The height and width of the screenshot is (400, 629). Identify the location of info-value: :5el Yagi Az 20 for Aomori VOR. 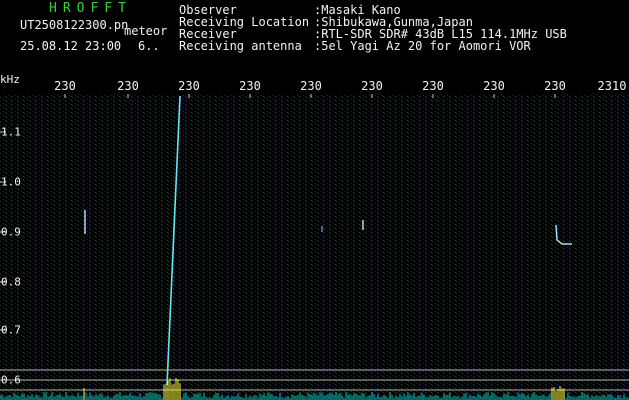
(422, 46).